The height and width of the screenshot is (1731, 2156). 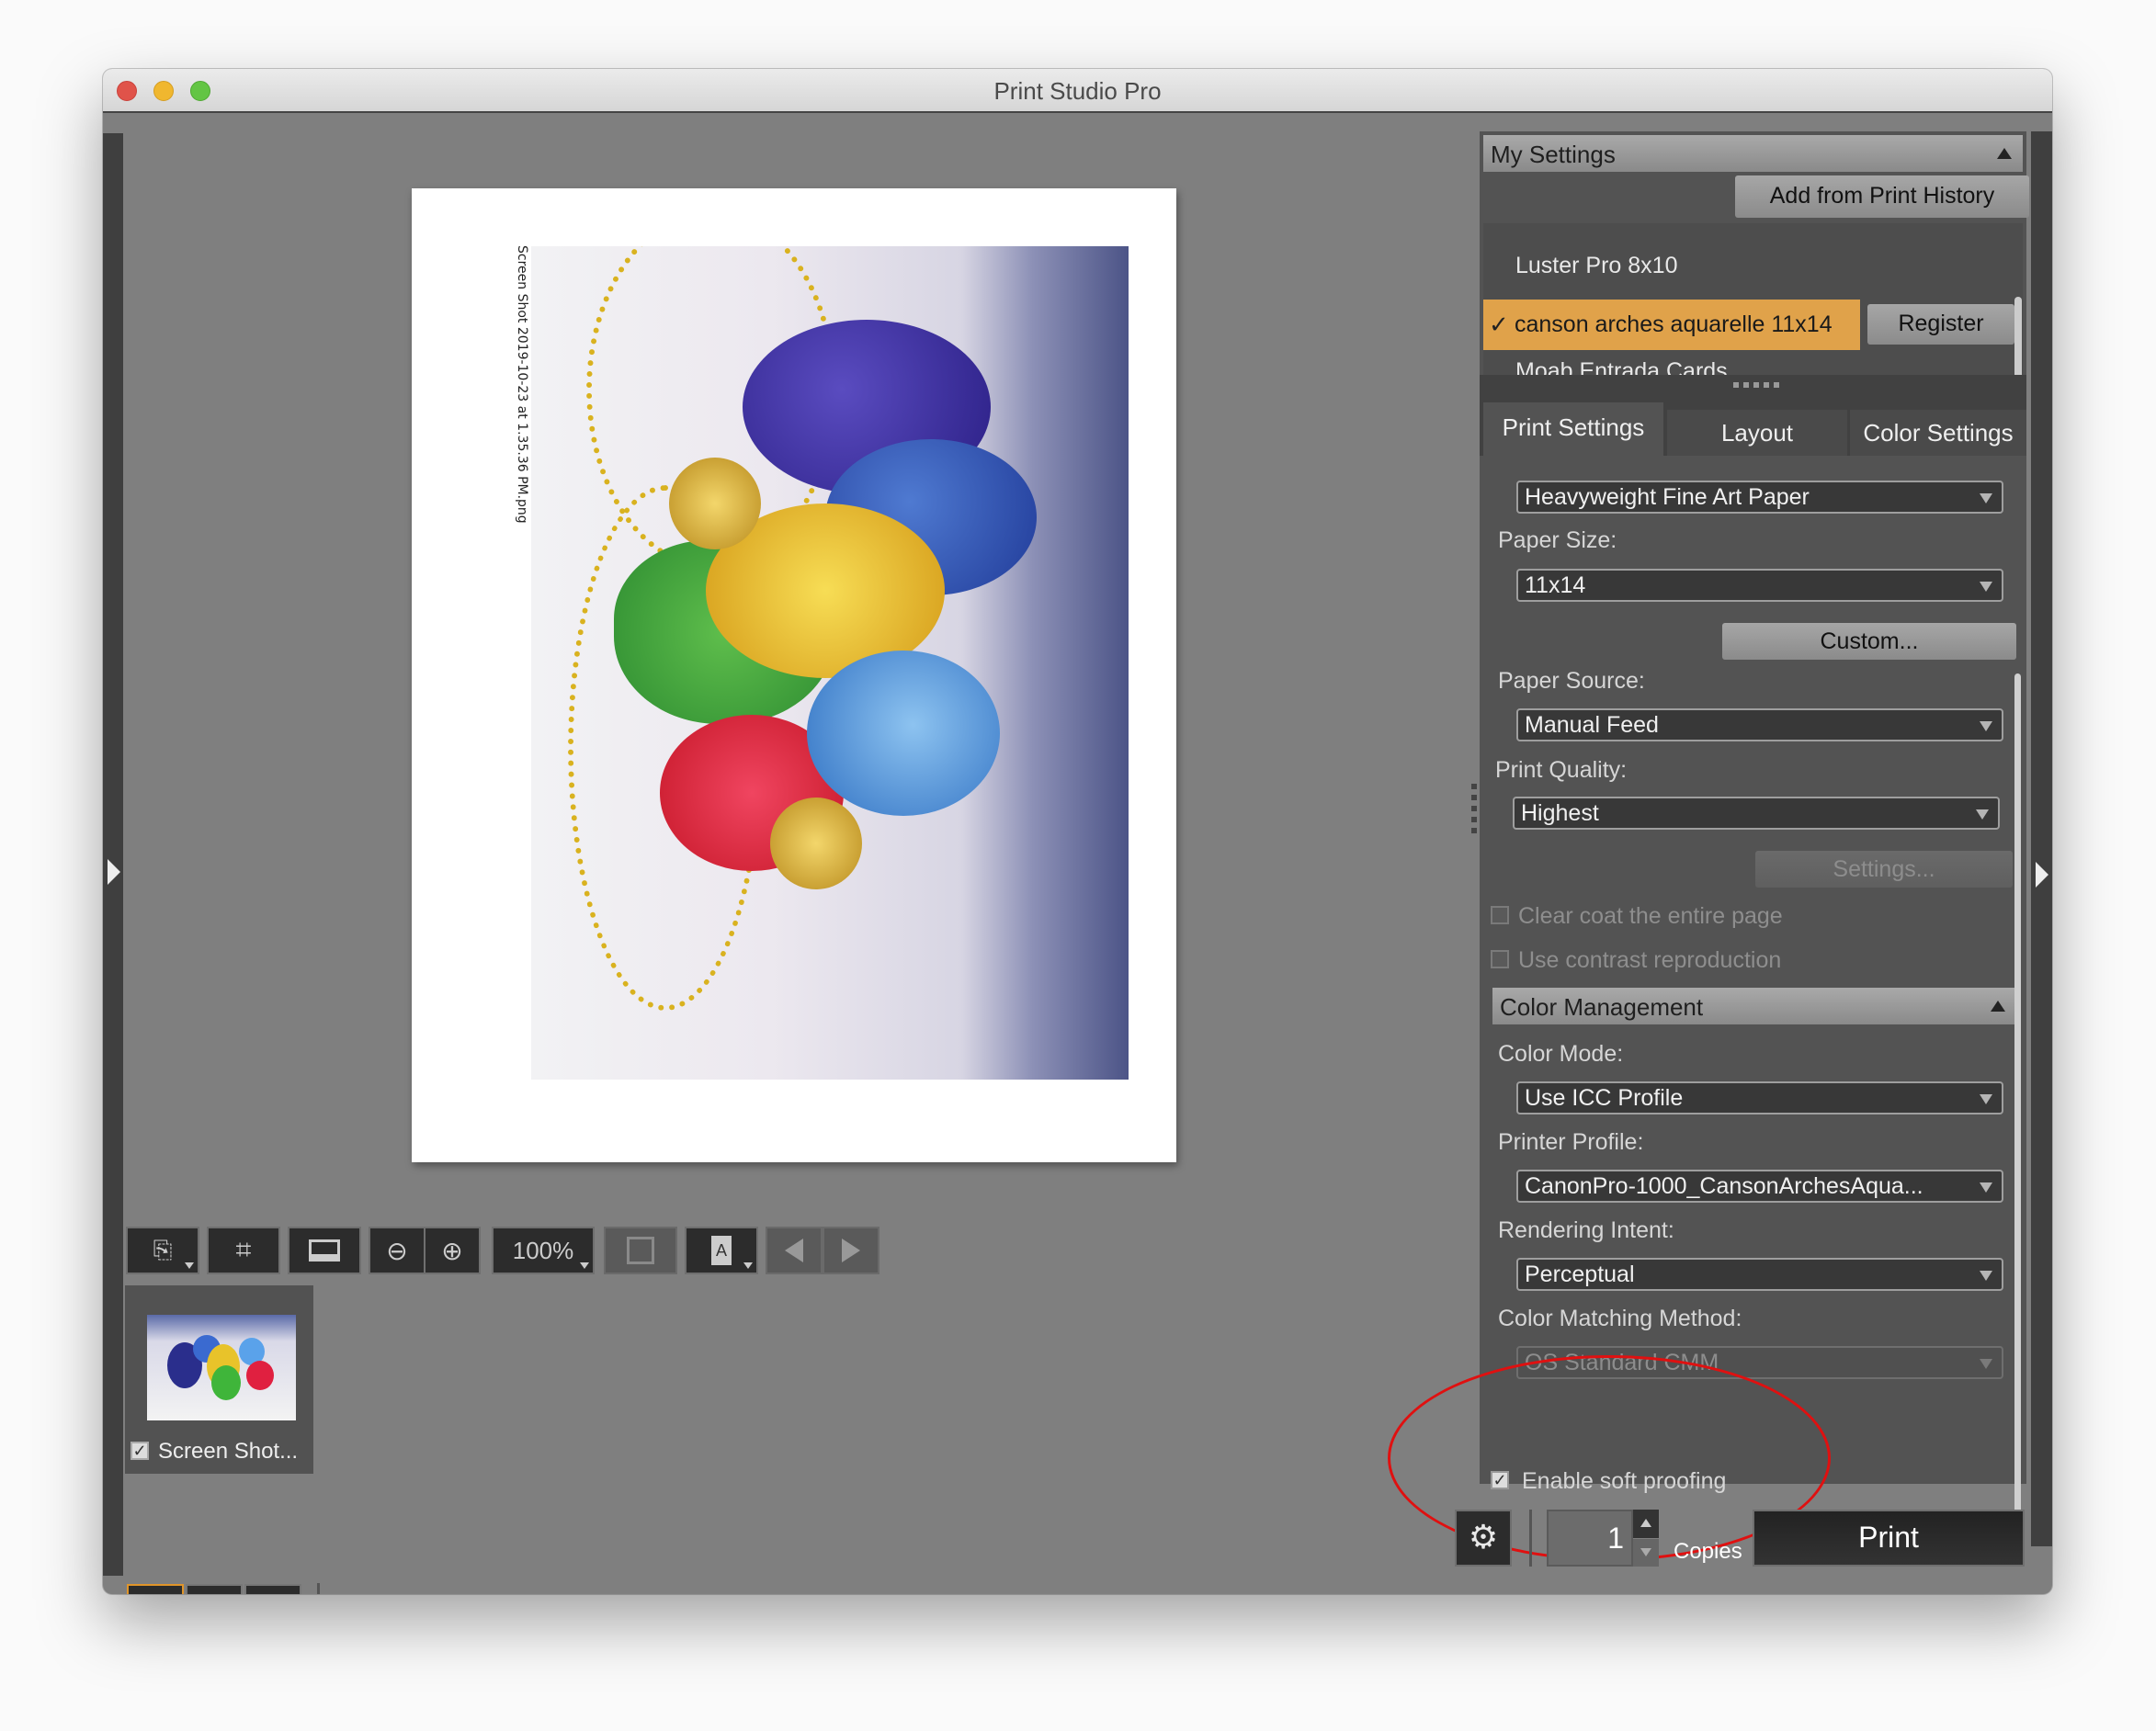 I want to click on settings-list-item: Luster Pro 8x10, so click(x=1596, y=266).